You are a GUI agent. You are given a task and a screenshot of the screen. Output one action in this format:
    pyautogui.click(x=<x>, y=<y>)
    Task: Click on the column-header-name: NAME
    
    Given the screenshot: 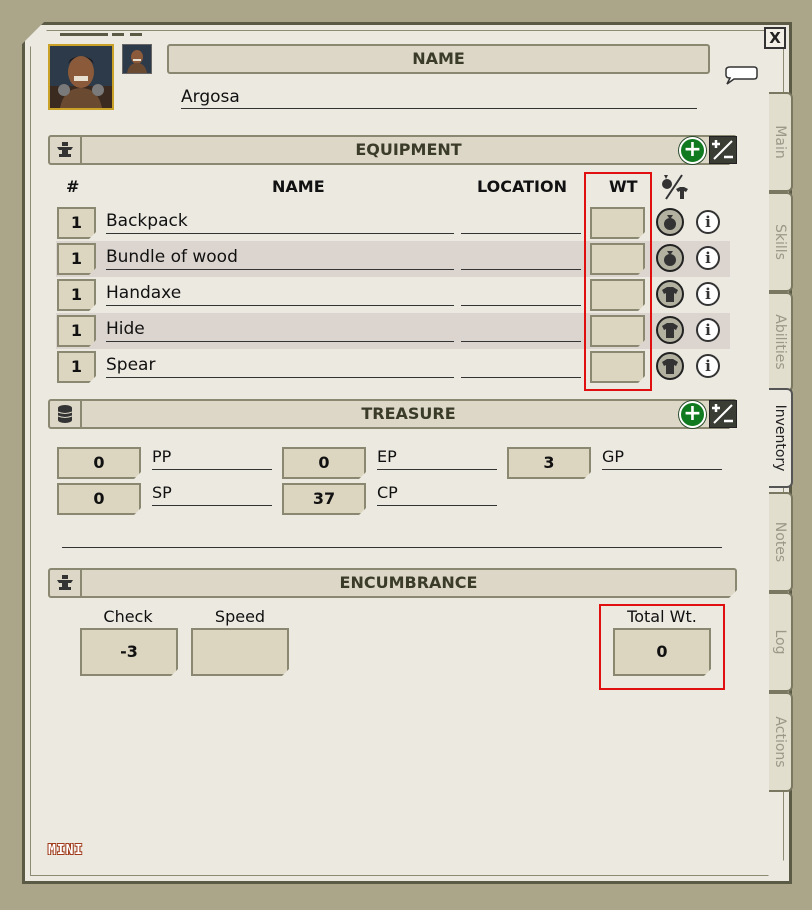 What is the action you would take?
    pyautogui.click(x=298, y=187)
    